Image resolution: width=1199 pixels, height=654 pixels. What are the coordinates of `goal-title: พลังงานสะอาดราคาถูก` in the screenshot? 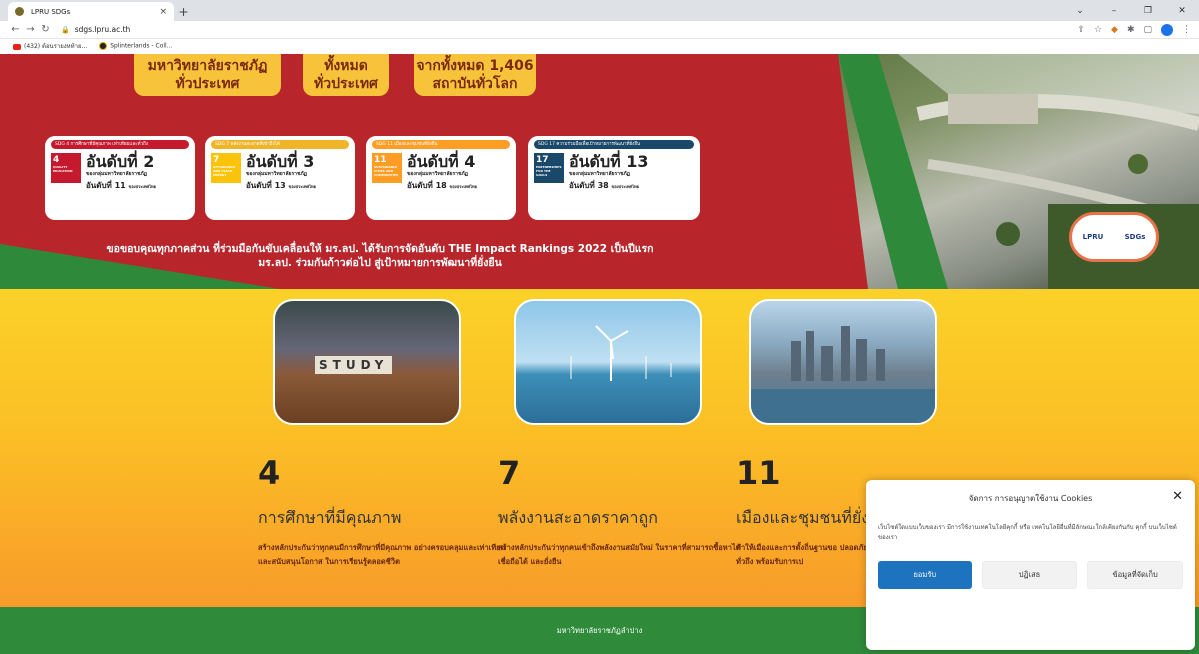 It's located at (578, 517).